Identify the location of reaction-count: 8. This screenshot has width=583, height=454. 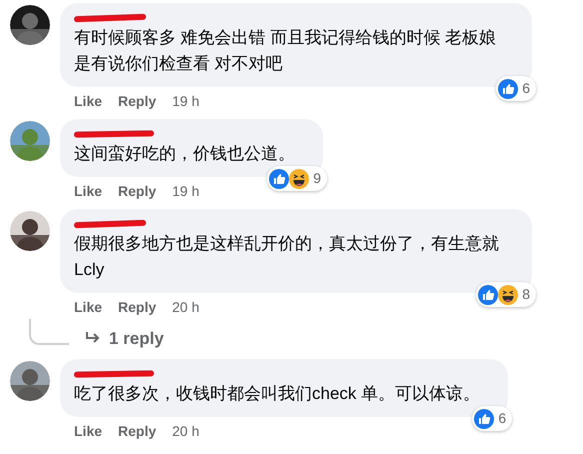
(506, 294).